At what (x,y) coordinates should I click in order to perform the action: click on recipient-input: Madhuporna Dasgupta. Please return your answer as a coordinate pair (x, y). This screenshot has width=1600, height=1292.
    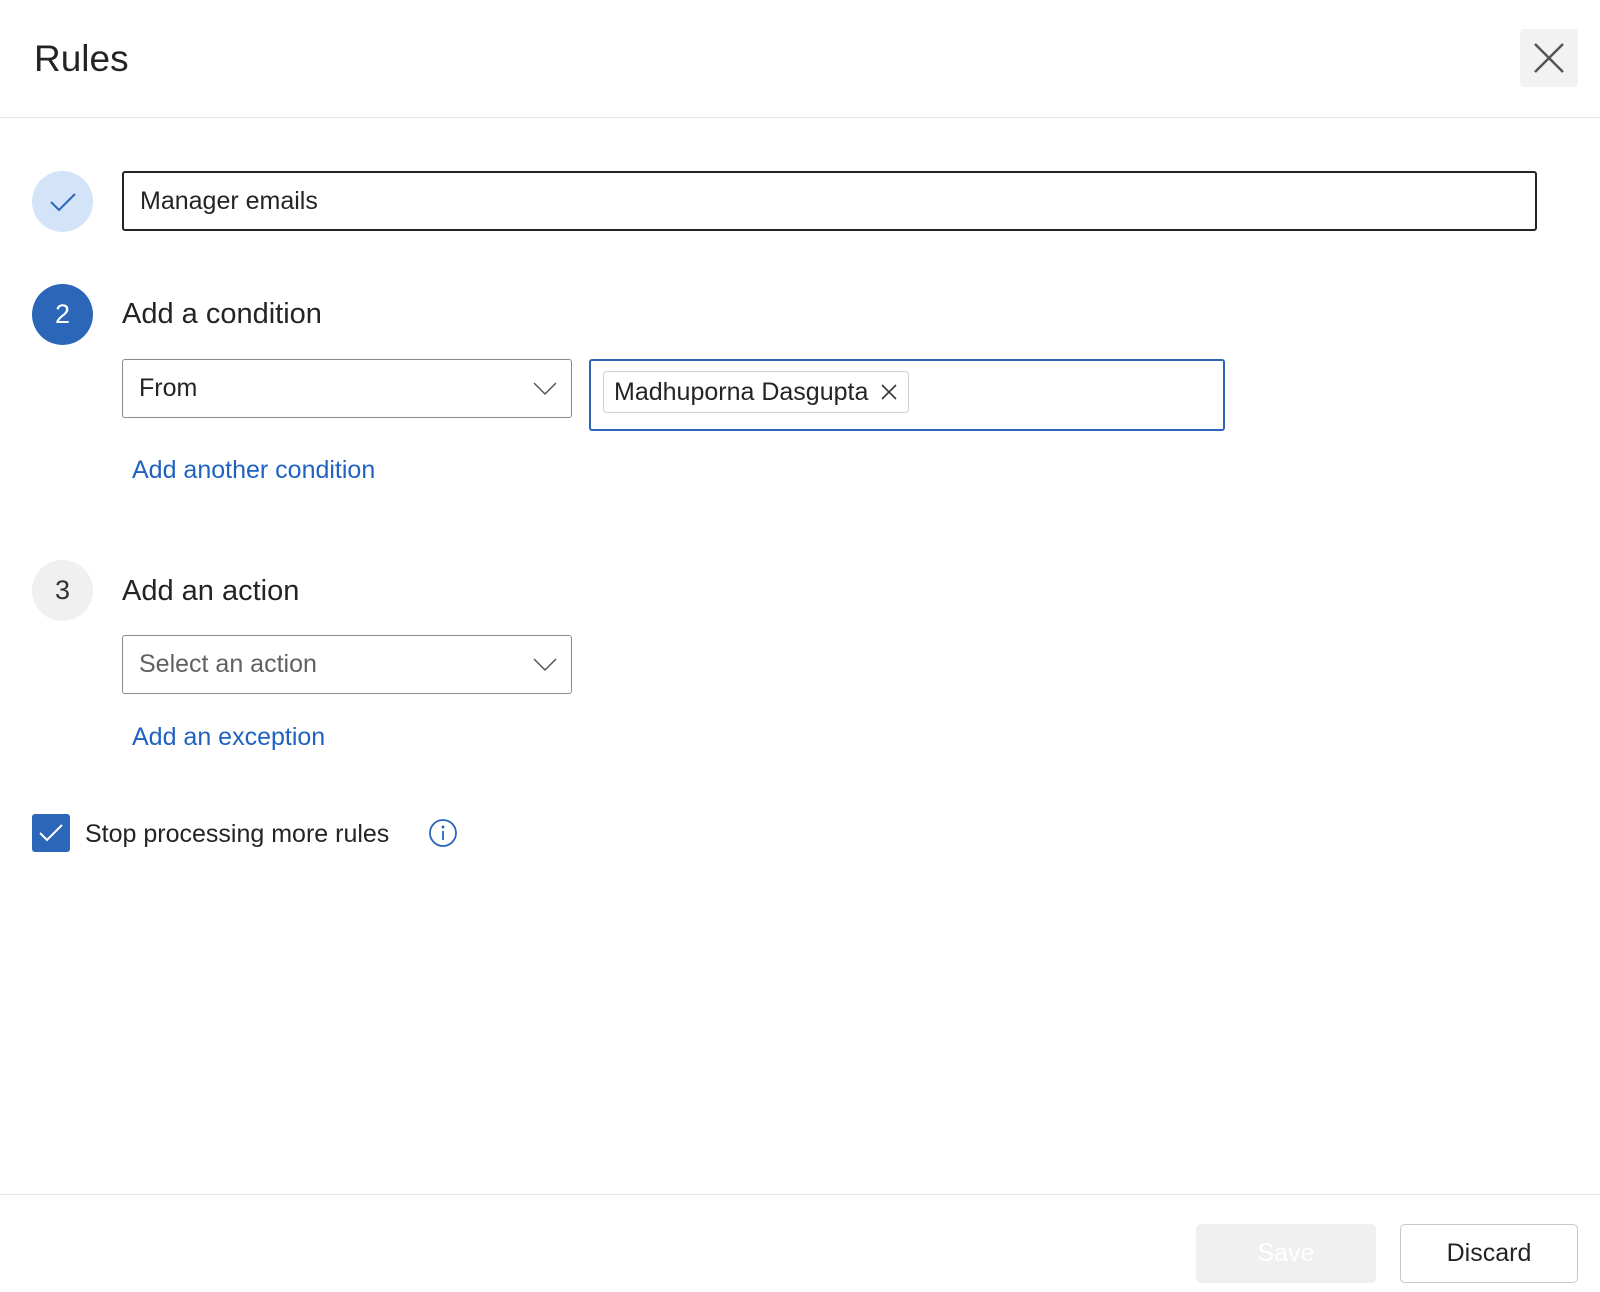
    Looking at the image, I should click on (907, 395).